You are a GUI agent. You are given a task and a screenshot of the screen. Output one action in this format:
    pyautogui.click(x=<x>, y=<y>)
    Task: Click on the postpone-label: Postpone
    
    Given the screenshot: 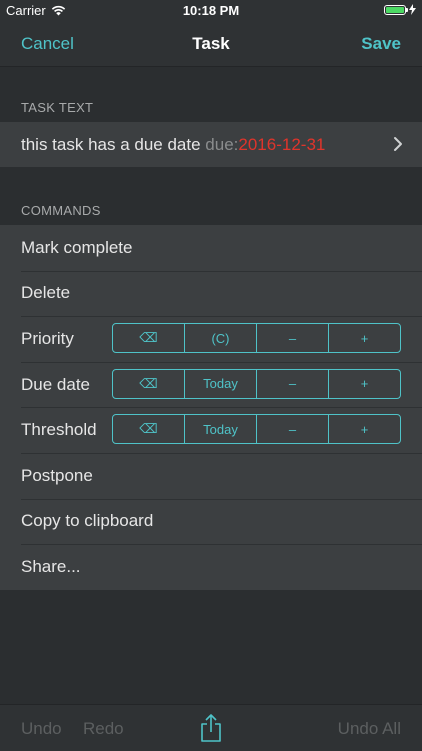 What is the action you would take?
    pyautogui.click(x=57, y=475)
    